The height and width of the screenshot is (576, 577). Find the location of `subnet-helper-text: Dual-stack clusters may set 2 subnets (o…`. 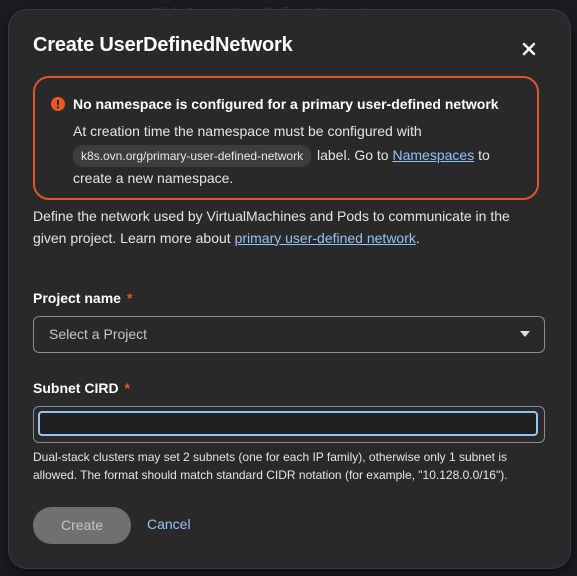

subnet-helper-text: Dual-stack clusters may set 2 subnets (o… is located at coordinates (270, 466).